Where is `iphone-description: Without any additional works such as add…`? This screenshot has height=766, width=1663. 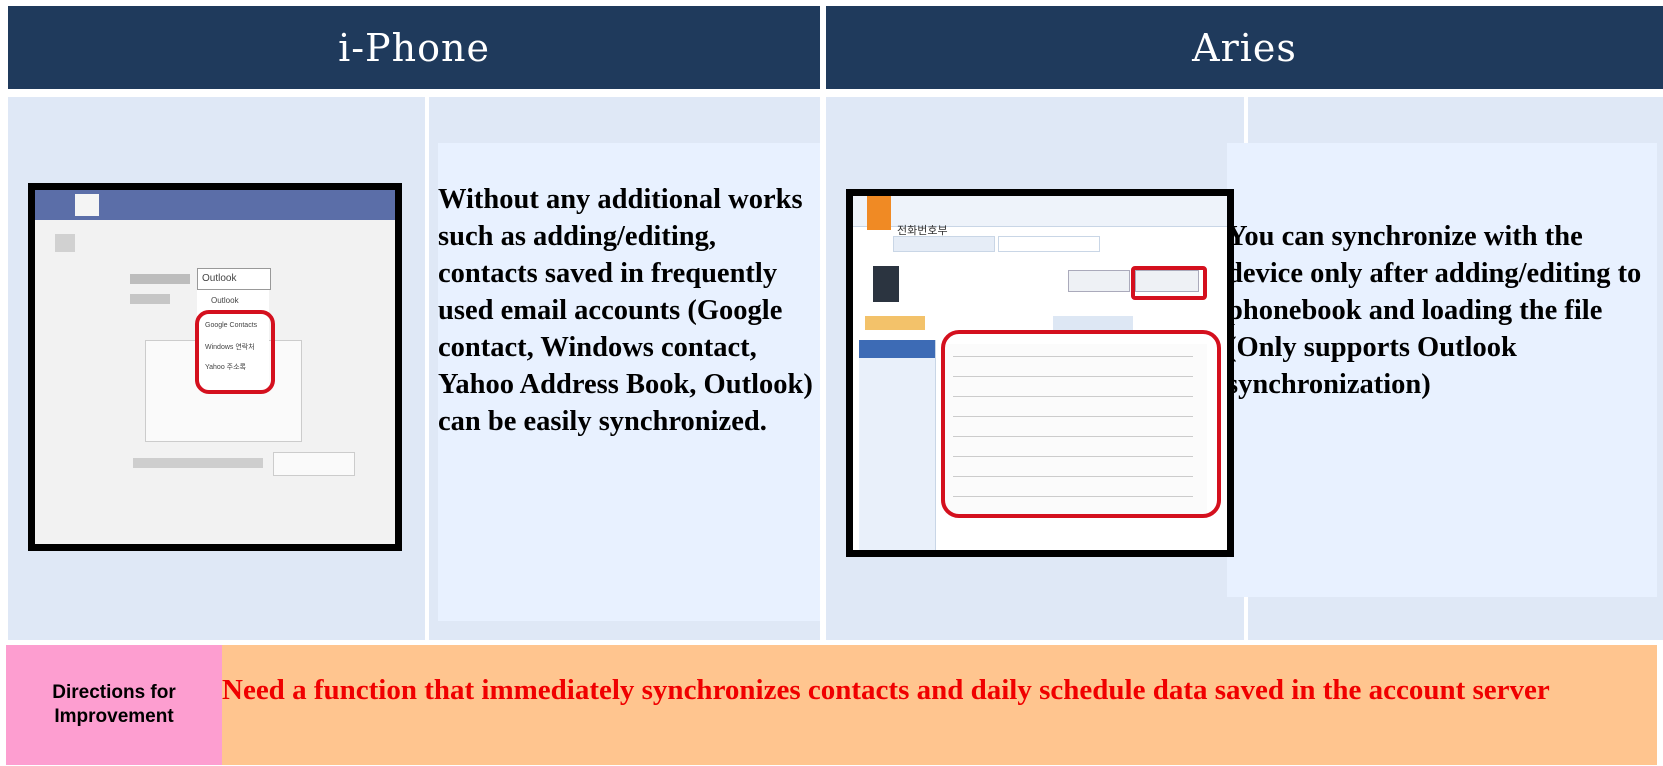
iphone-description: Without any additional works such as add… is located at coordinates (625, 310).